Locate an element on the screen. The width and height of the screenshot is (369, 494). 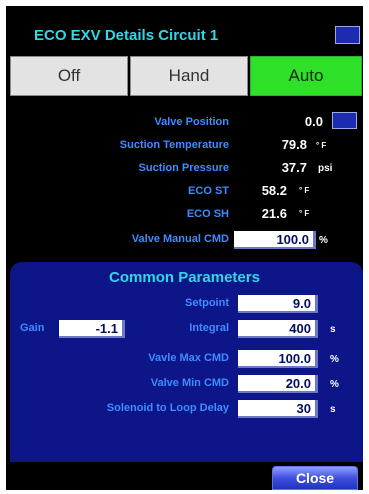
suction-pressure-unit: psi is located at coordinates (325, 168).